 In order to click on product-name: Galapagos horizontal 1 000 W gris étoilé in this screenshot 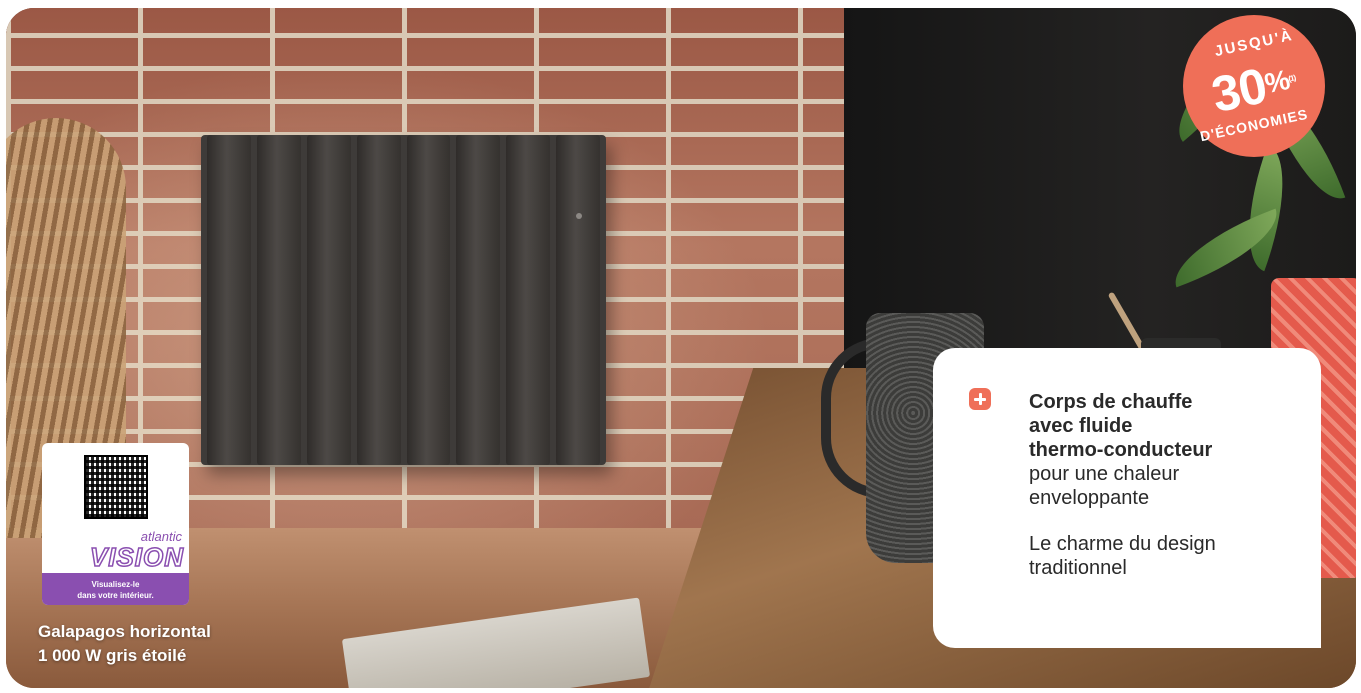, I will do `click(124, 644)`.